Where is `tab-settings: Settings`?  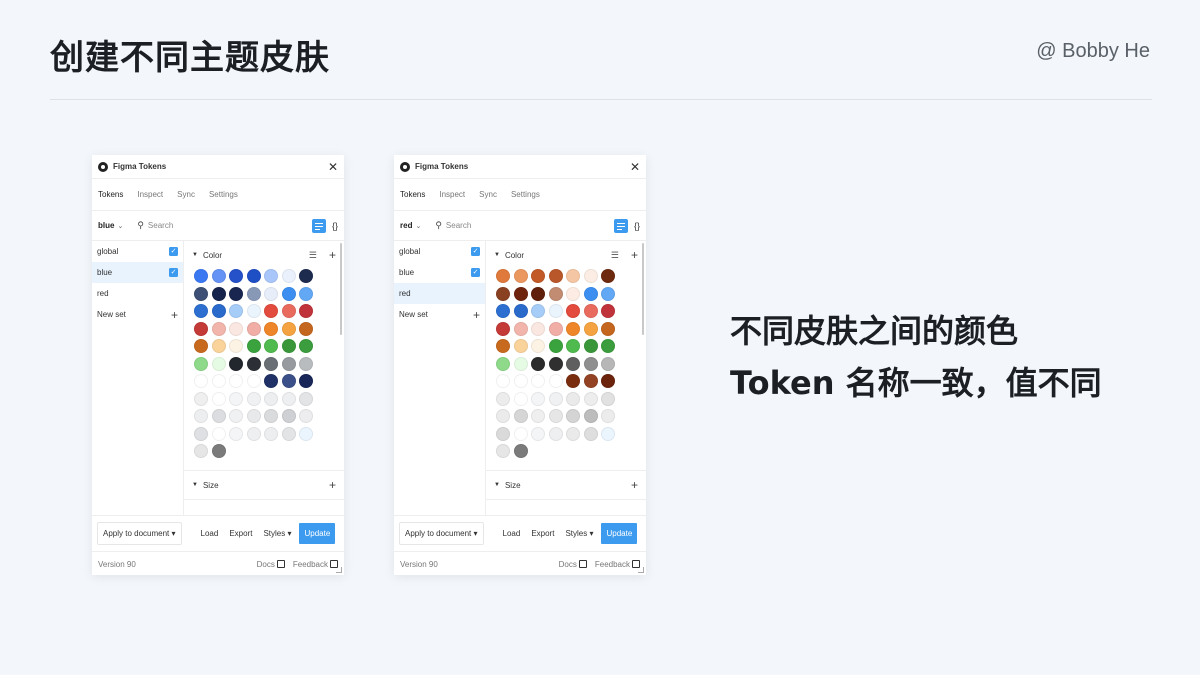 tab-settings: Settings is located at coordinates (223, 194).